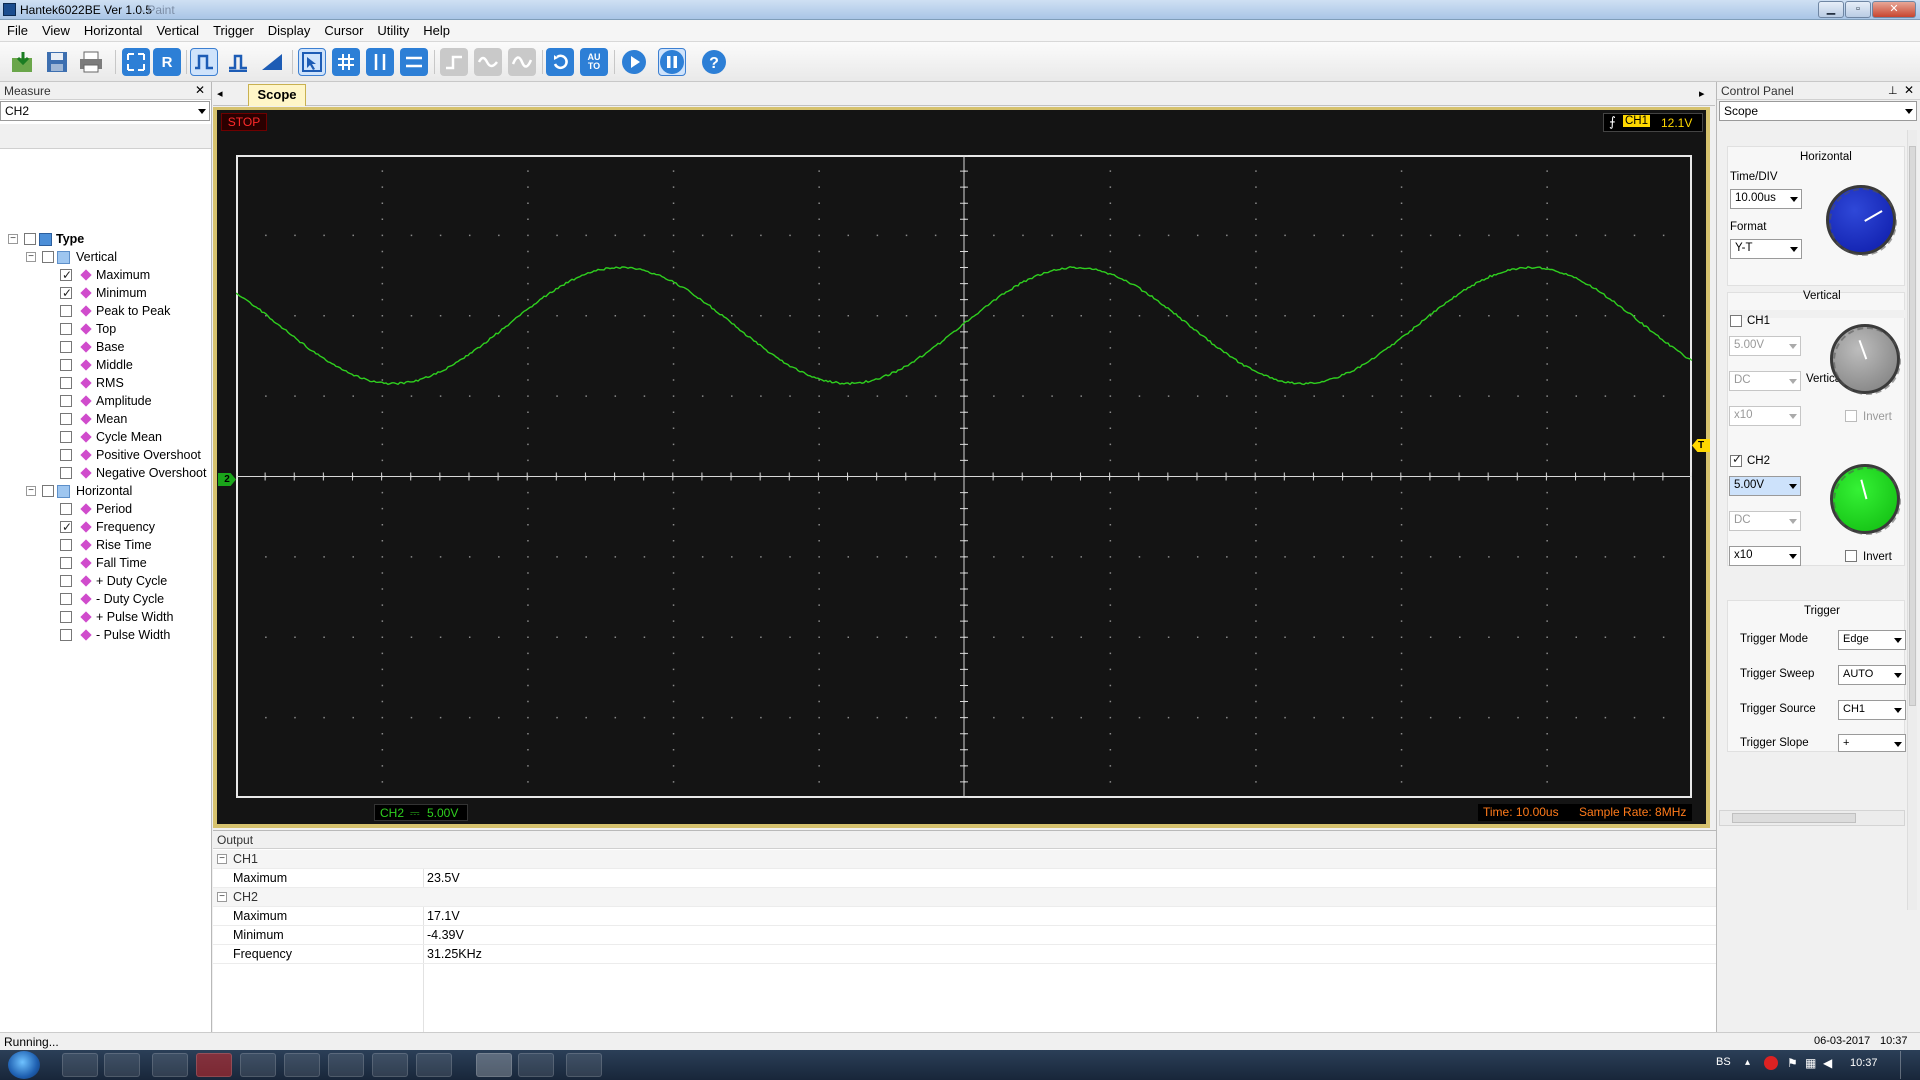 Image resolution: width=1920 pixels, height=1080 pixels. What do you see at coordinates (56, 29) in the screenshot?
I see `menu-view: View` at bounding box center [56, 29].